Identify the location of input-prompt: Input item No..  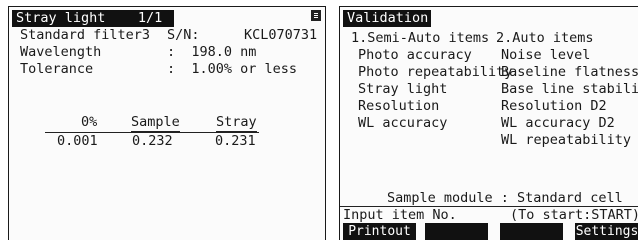
(400, 215).